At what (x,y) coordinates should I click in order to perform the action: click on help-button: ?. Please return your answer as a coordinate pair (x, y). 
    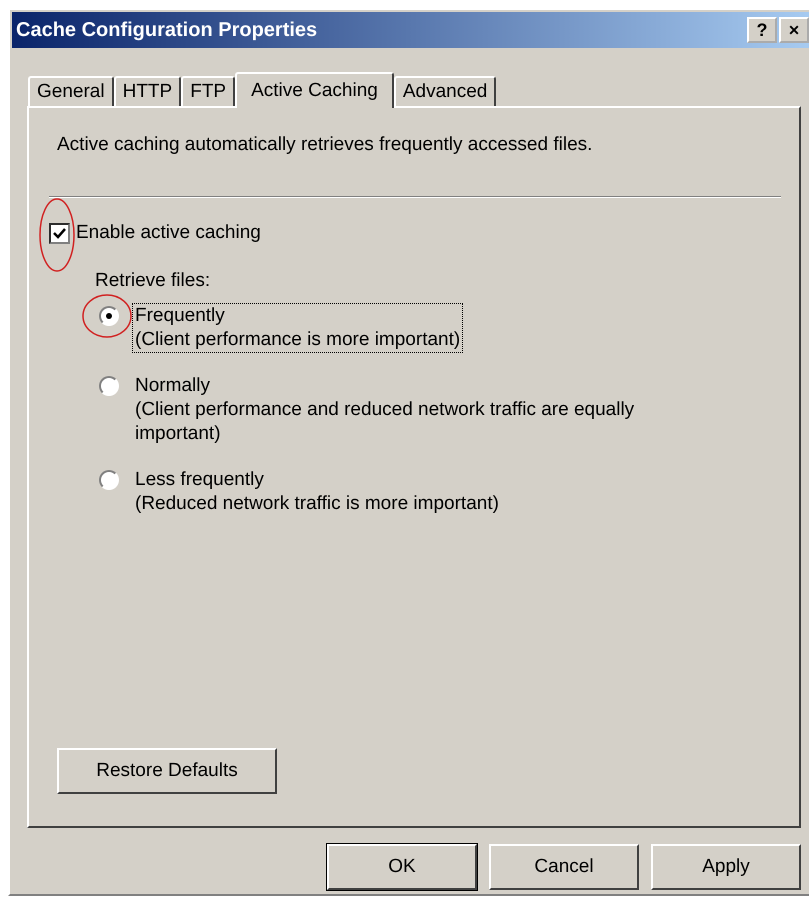
    Looking at the image, I should click on (762, 30).